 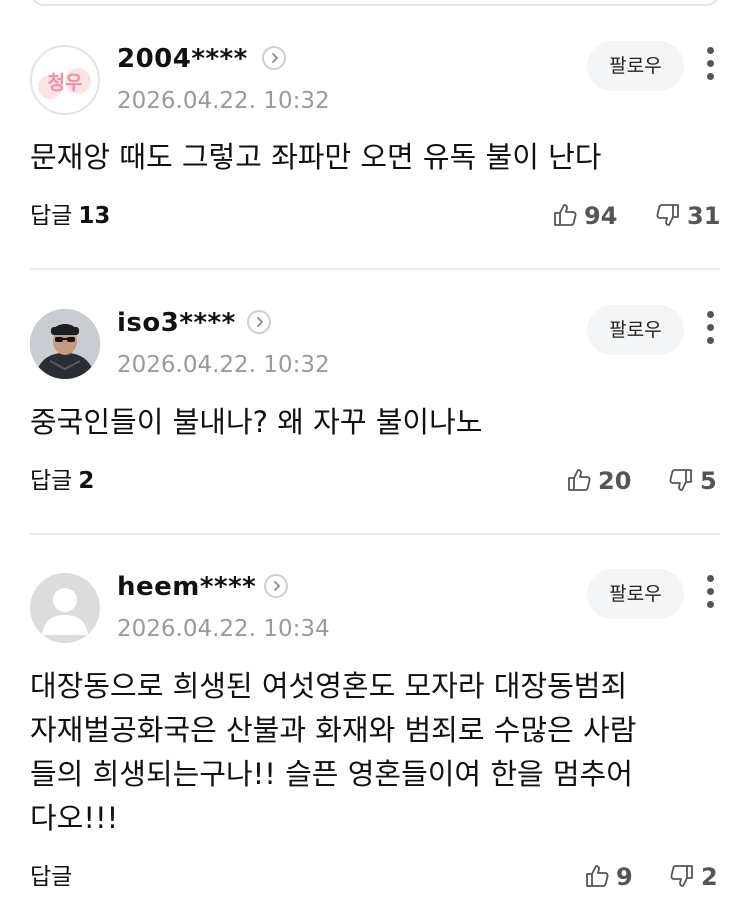 I want to click on like-button: 94, so click(x=584, y=216).